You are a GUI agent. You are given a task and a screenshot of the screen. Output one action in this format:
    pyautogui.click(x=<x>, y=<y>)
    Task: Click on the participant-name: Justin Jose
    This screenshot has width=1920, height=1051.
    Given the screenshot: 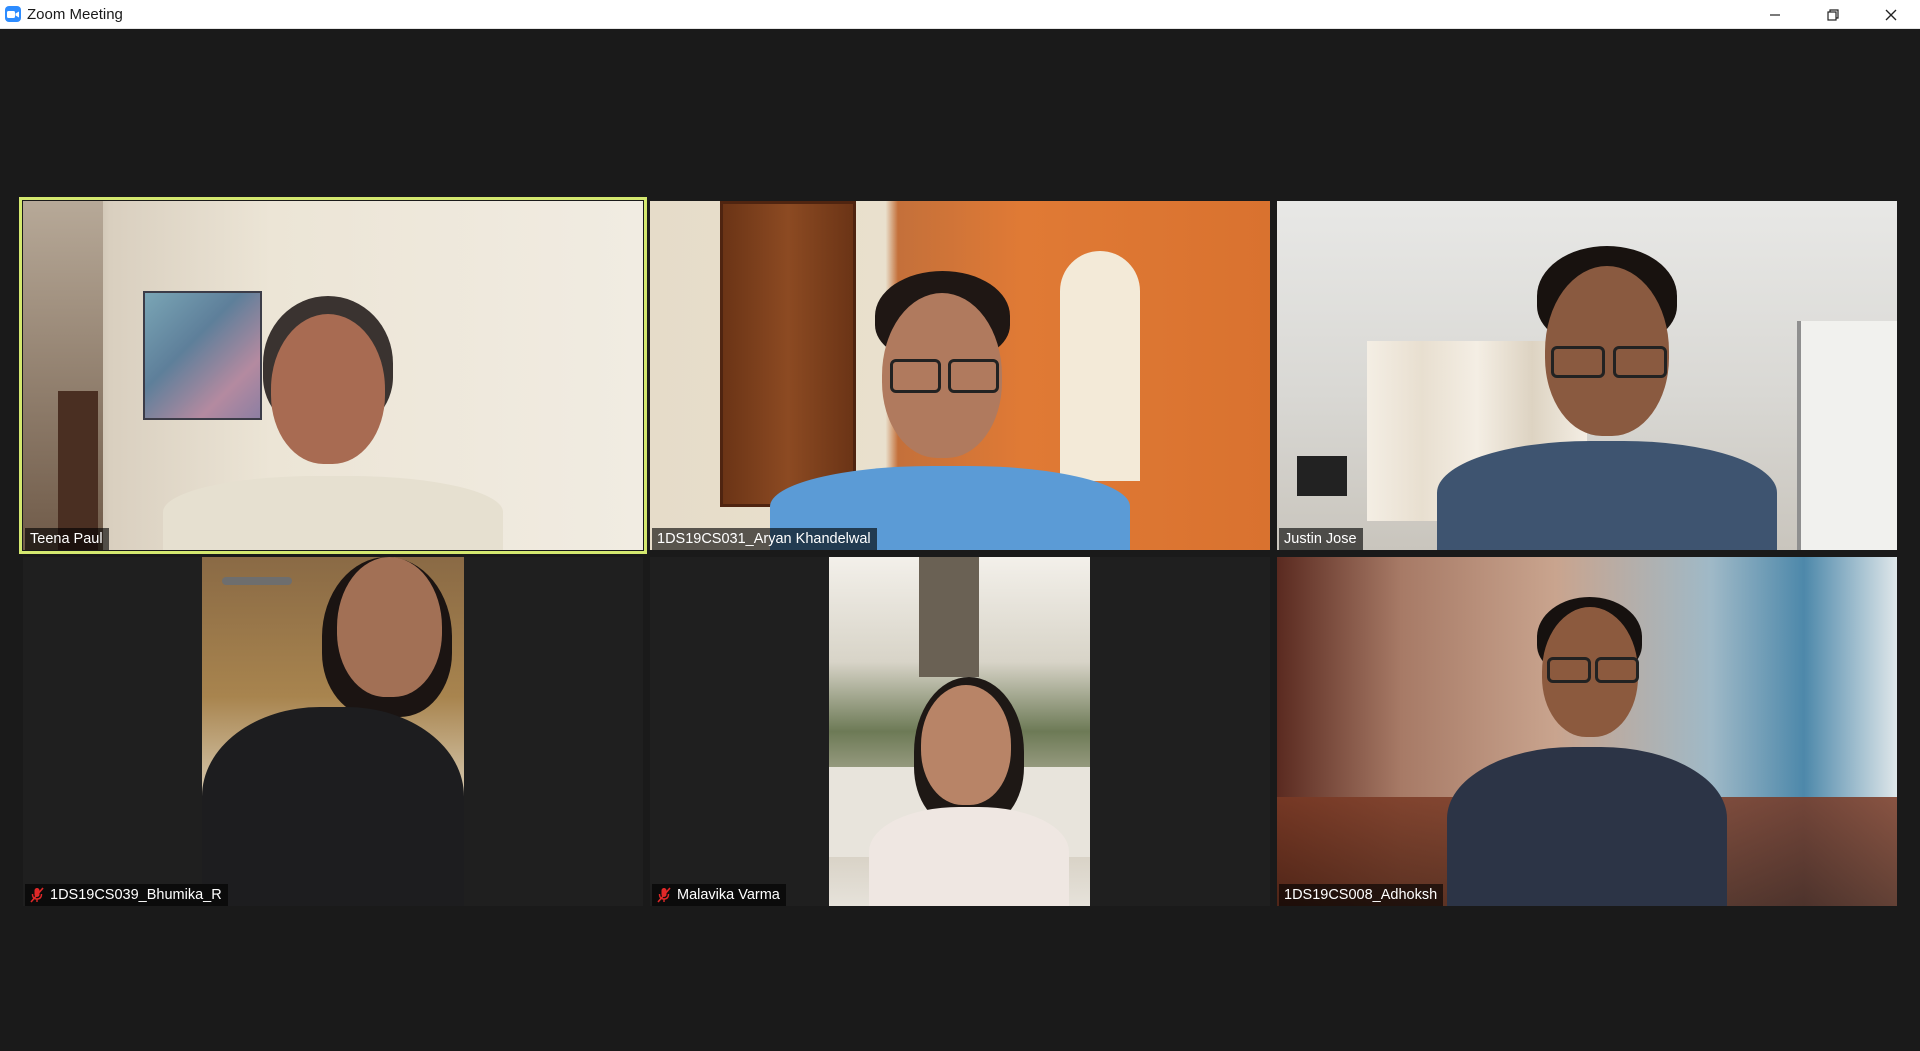 What is the action you would take?
    pyautogui.click(x=1320, y=539)
    